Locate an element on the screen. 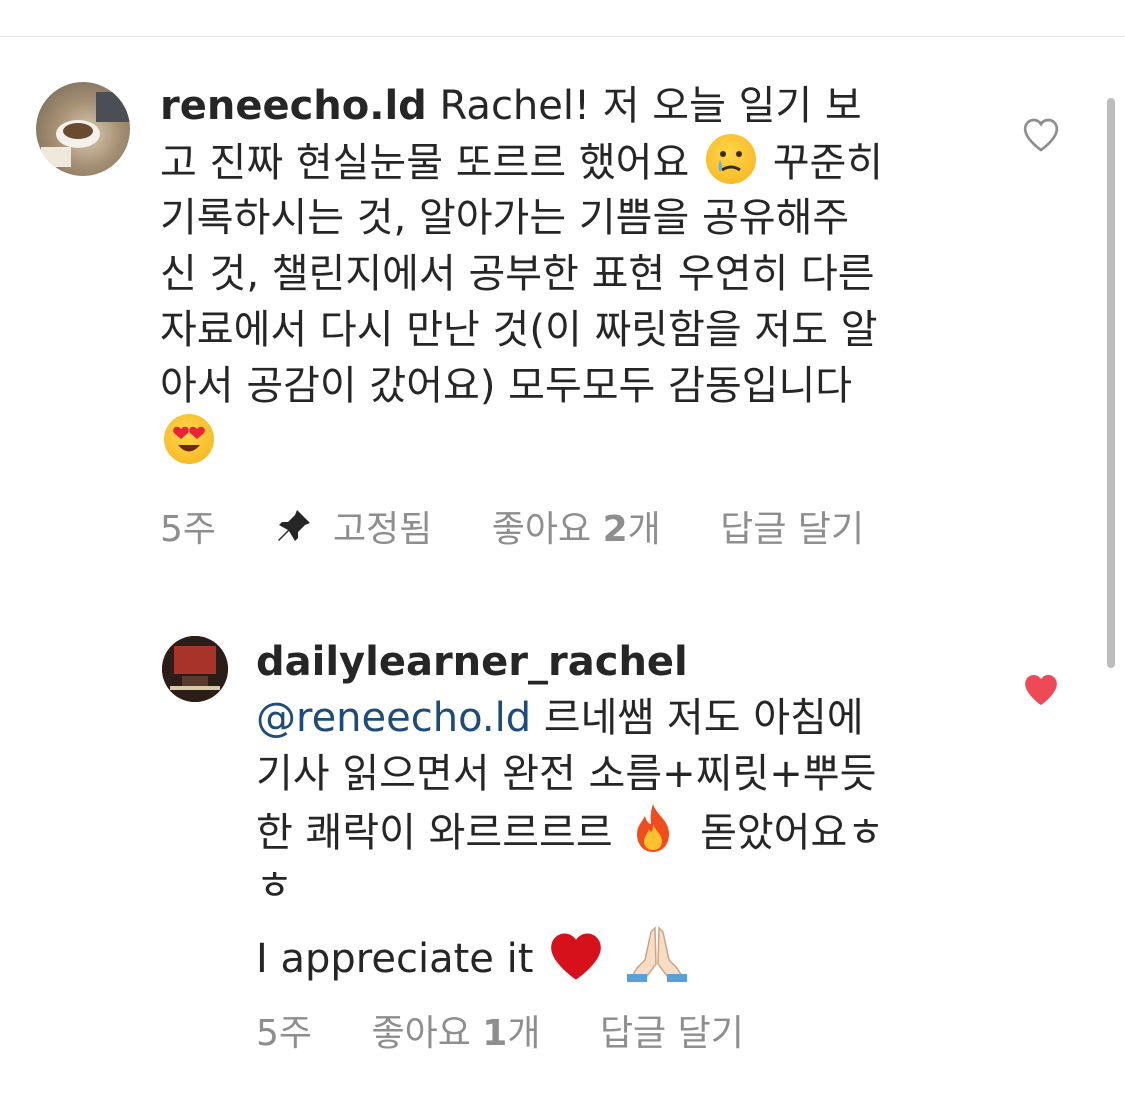  heart-filled-icon is located at coordinates (1041, 690).